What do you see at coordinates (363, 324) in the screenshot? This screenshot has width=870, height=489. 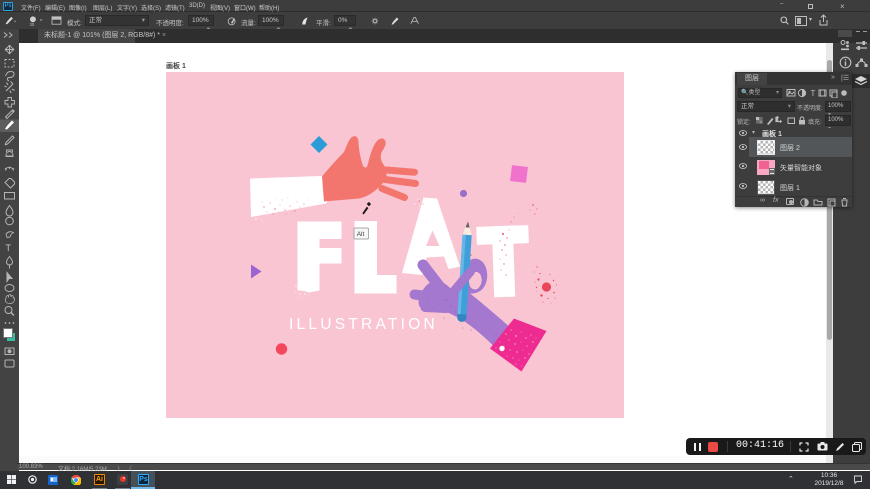 I see `svg-text: ILLUSTRATION` at bounding box center [363, 324].